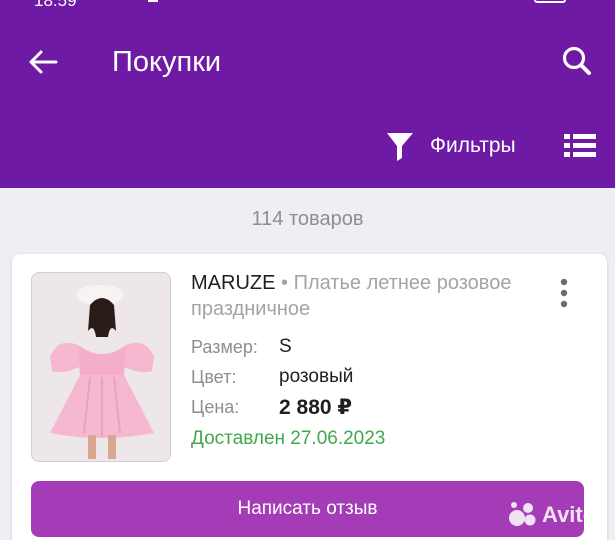 This screenshot has height=540, width=615. What do you see at coordinates (307, 509) in the screenshot?
I see `write-review-button: Написать отзыв` at bounding box center [307, 509].